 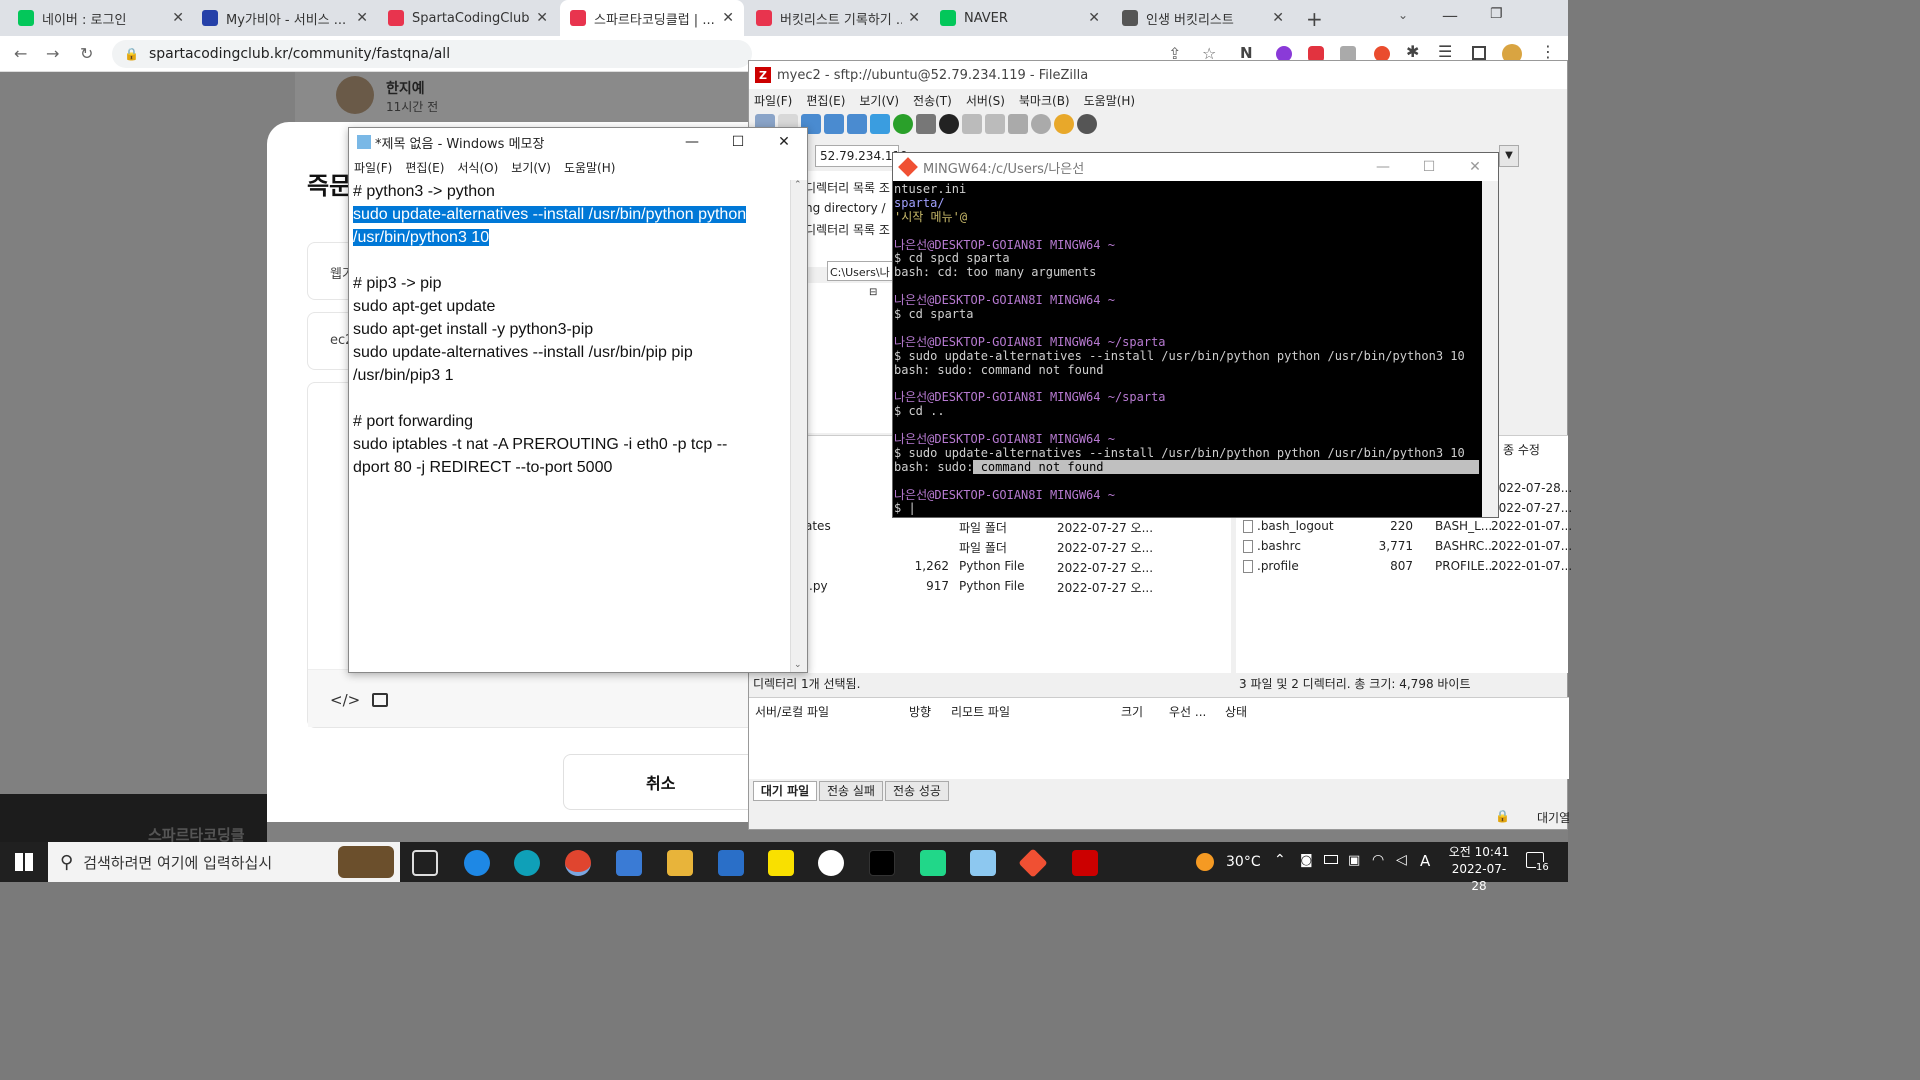 What do you see at coordinates (665, 782) in the screenshot?
I see `cancel-button: 취소` at bounding box center [665, 782].